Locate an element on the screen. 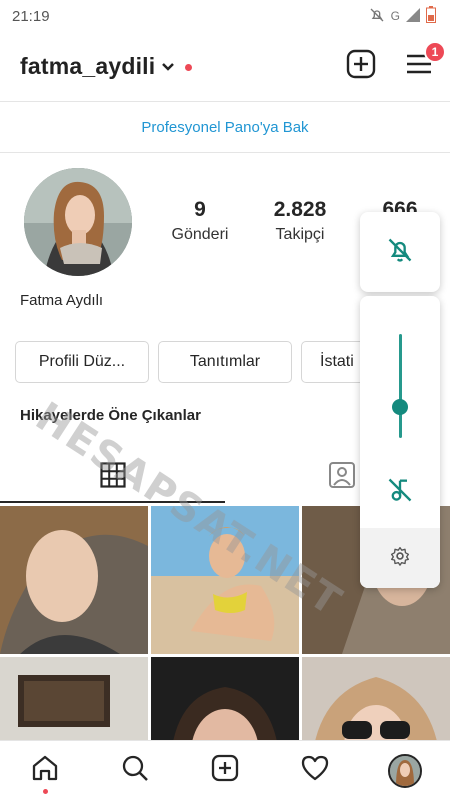  story-highlights-title: Hikayelerde Öne Çıkanlar is located at coordinates (110, 415).